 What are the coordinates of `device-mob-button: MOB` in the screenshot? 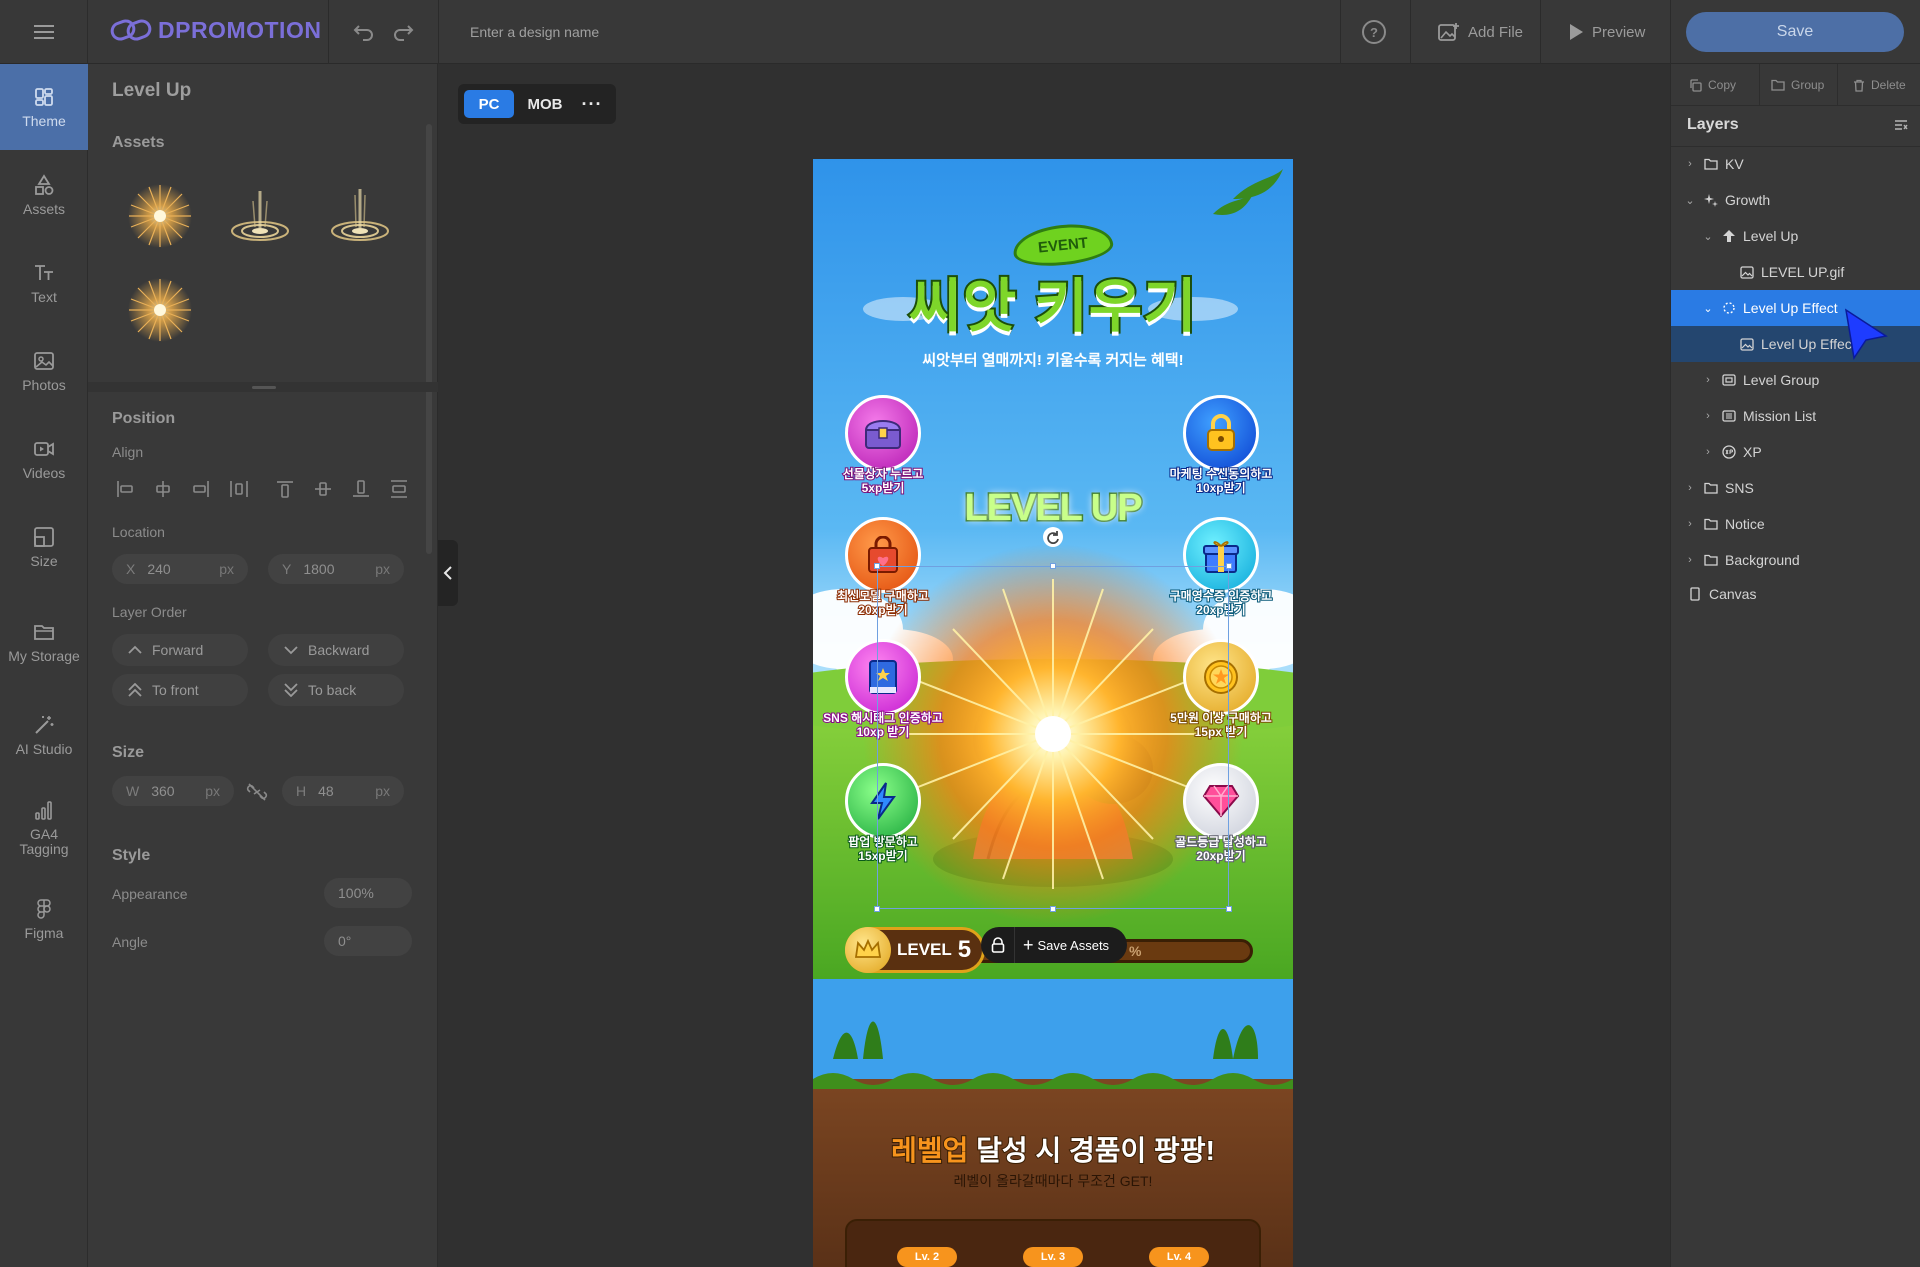 It's located at (545, 104).